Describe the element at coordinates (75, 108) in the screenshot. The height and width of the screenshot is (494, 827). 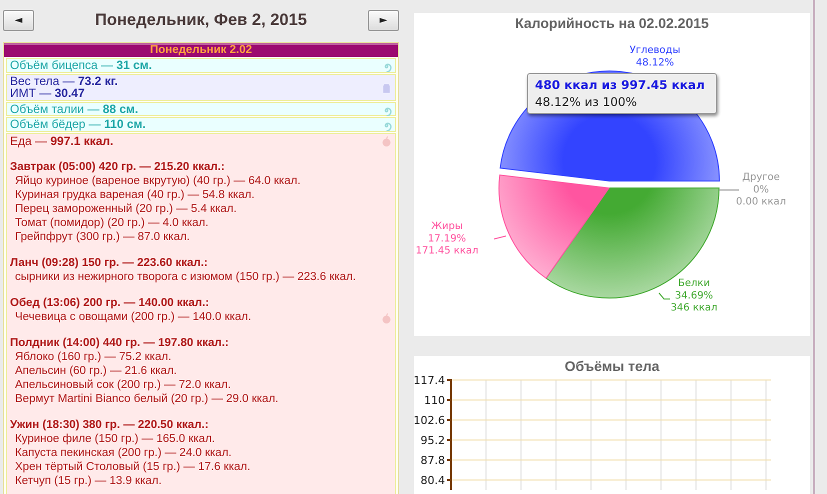
I see `entry-text: Объём талии — 88 см.` at that location.